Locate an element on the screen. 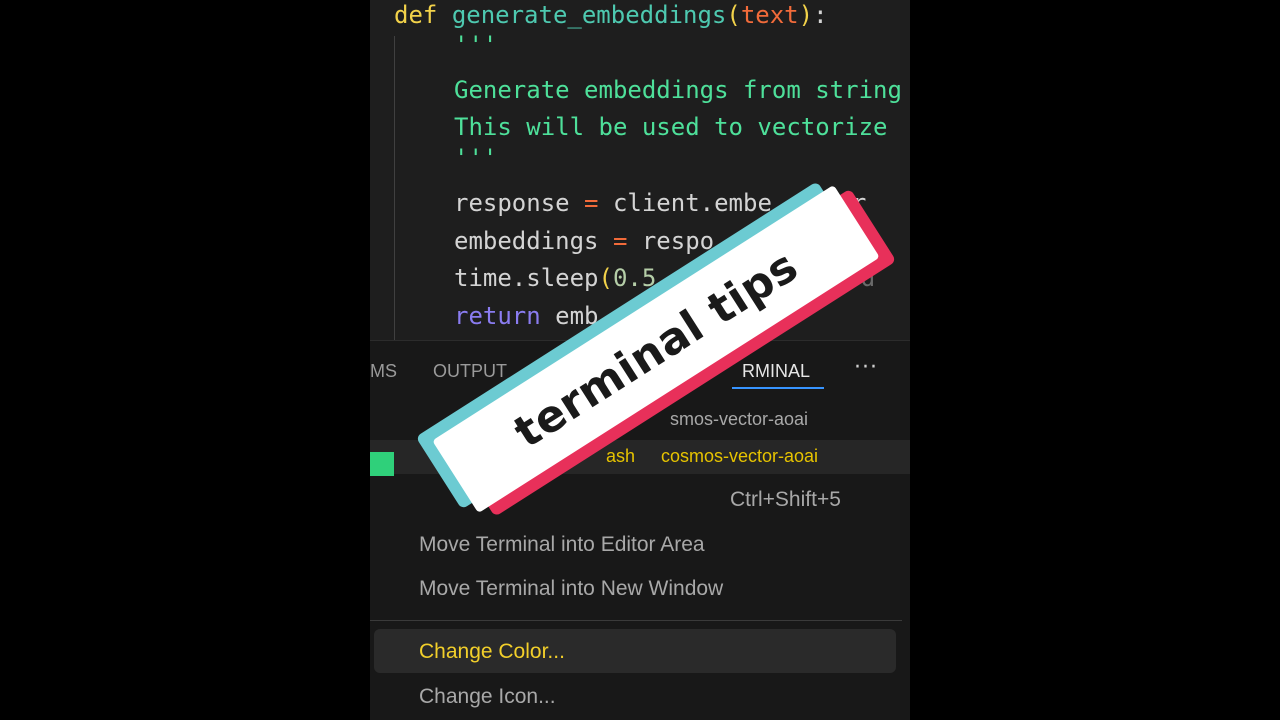  terminal-status-icon is located at coordinates (382, 464).